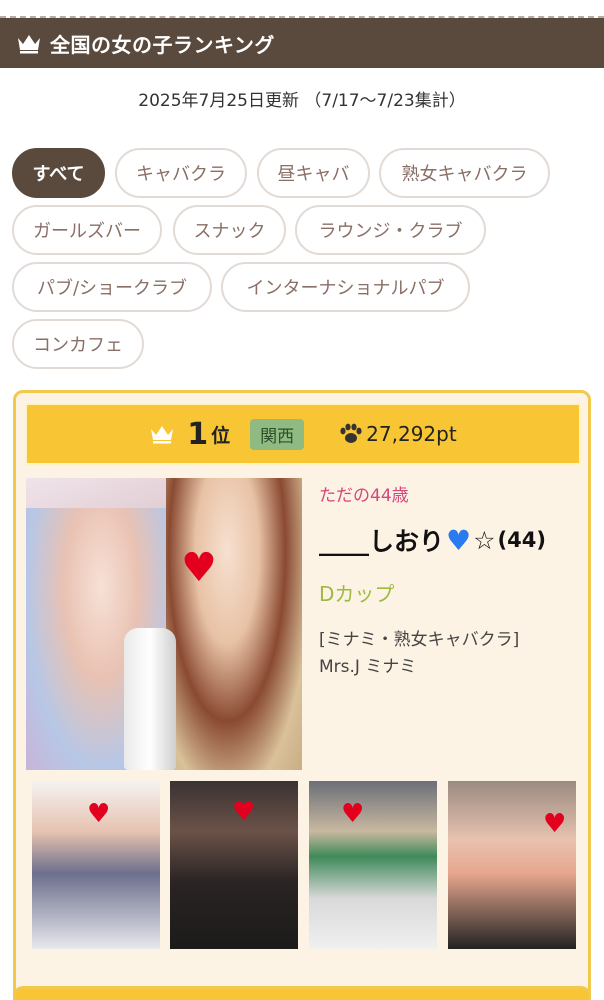 The image size is (604, 1000). What do you see at coordinates (373, 865) in the screenshot?
I see `thumbnail-3: ♥` at bounding box center [373, 865].